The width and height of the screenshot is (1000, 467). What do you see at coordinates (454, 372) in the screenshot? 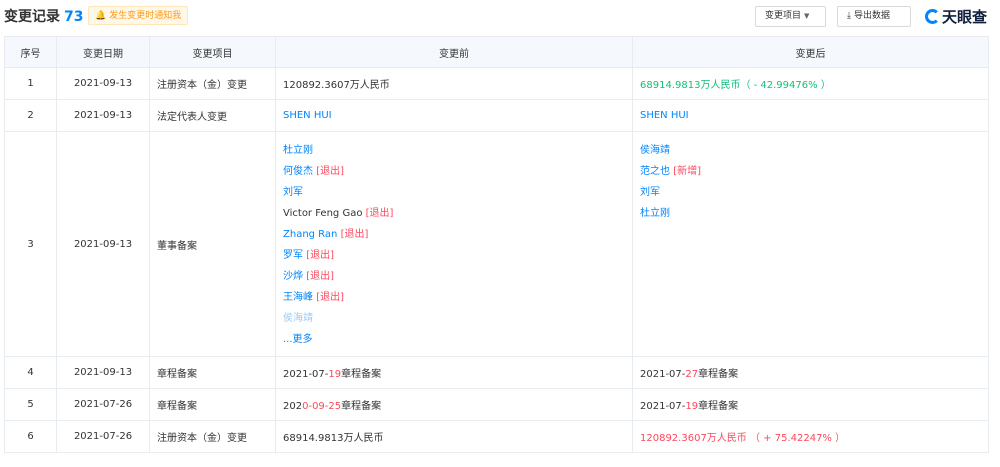
I see `cell-before: 2021-07-19章程备案` at bounding box center [454, 372].